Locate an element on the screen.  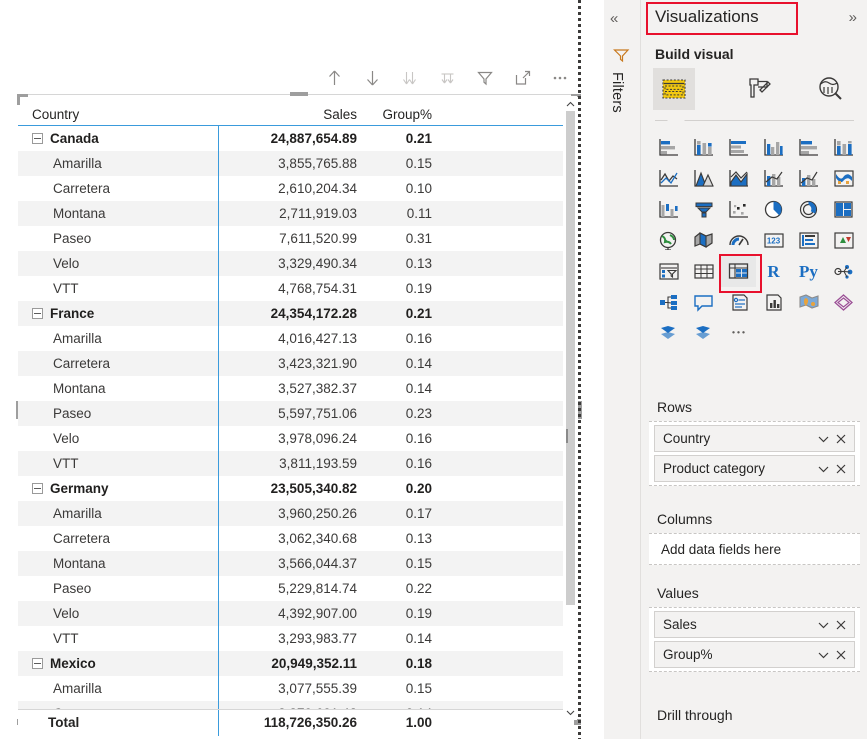
matrix-group-row: Mexico 20,949,352.11 0.18 is located at coordinates (290, 663).